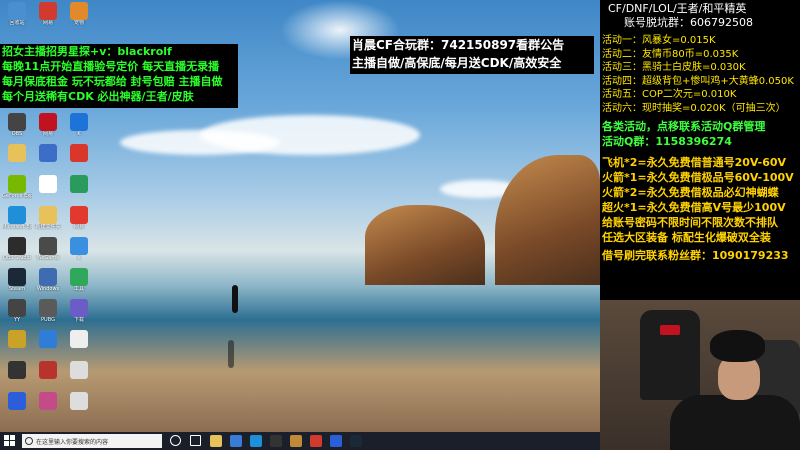  I want to click on activity-line: 活动五：COP二次元=0.010K, so click(669, 94).